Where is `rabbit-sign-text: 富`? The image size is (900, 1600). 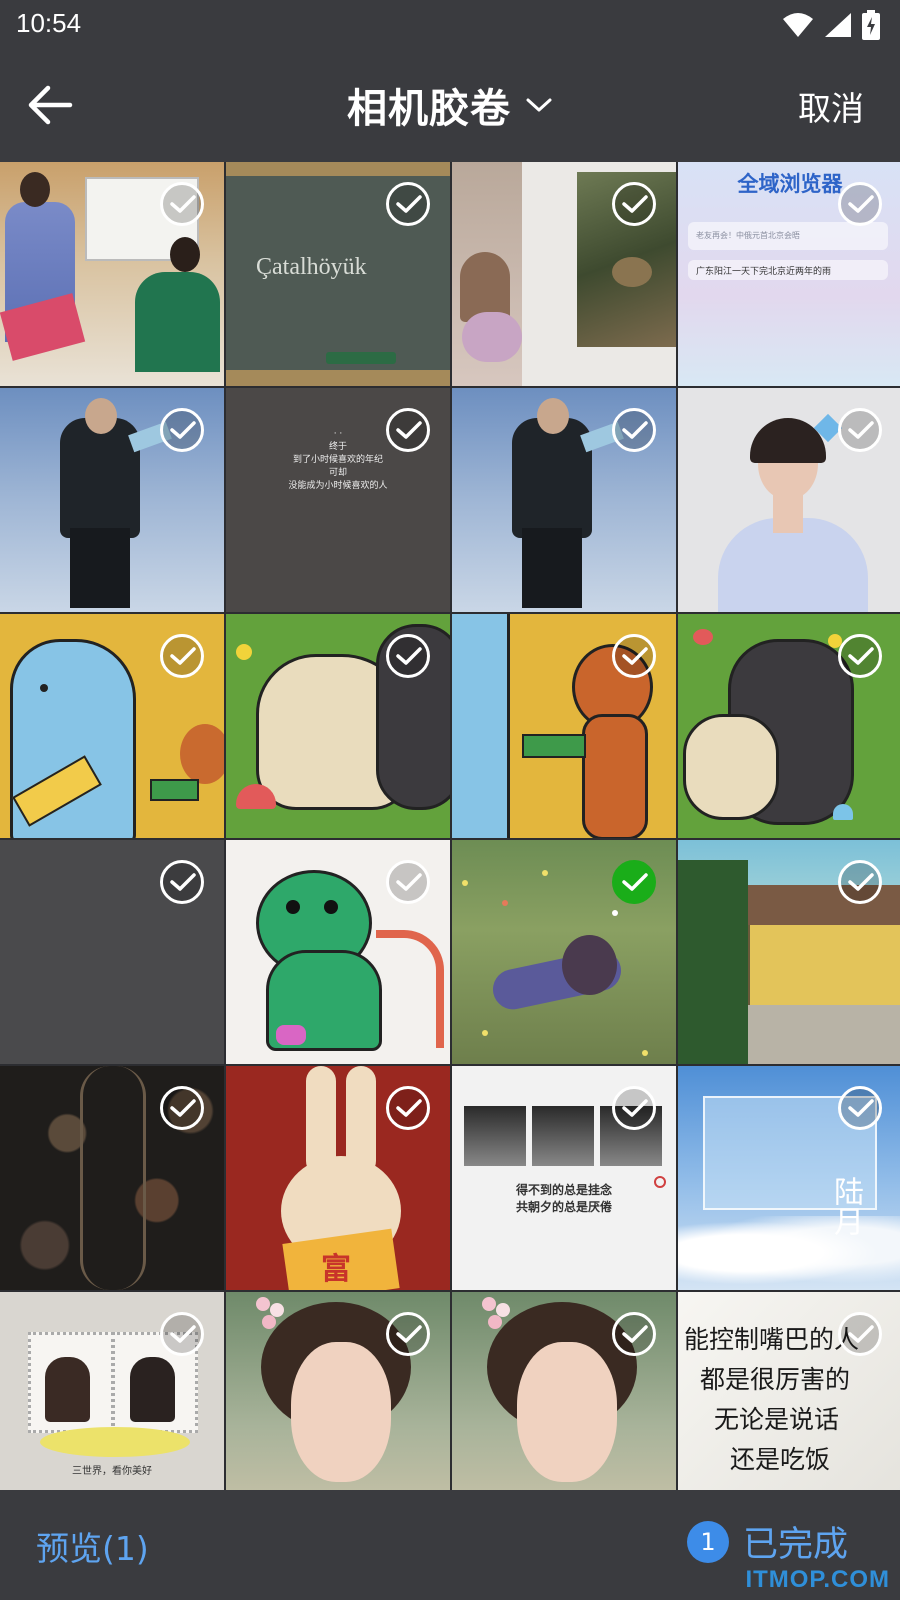
rabbit-sign-text: 富 is located at coordinates (336, 1269).